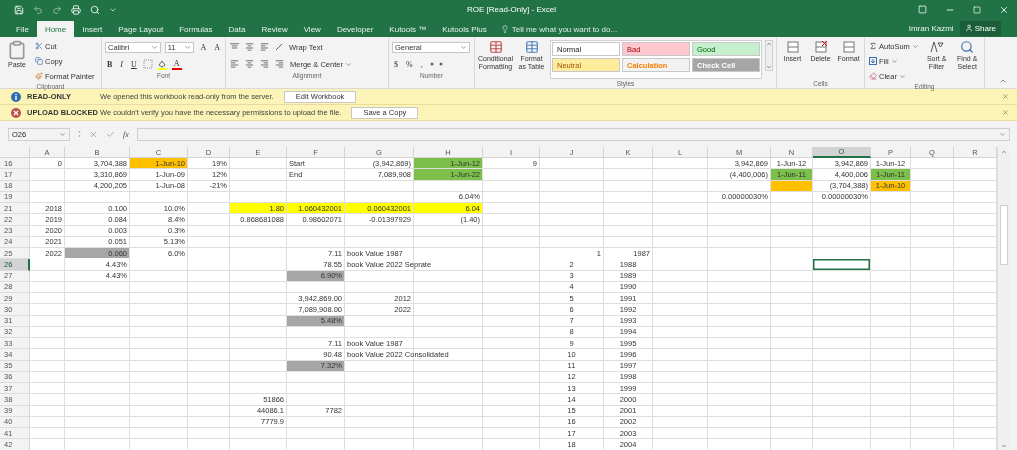  I want to click on enter-icon, so click(110, 134).